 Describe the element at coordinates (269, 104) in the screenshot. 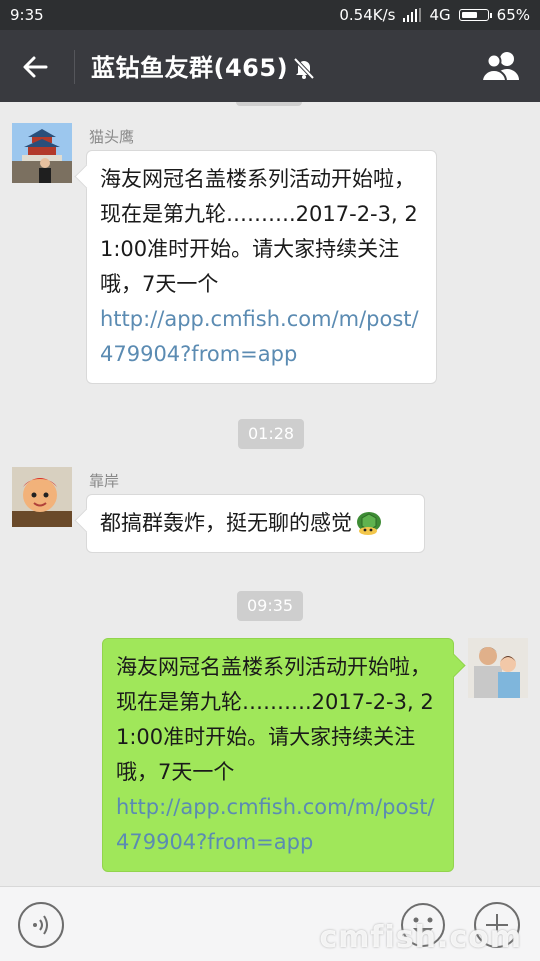

I see `previous-message-edge` at that location.